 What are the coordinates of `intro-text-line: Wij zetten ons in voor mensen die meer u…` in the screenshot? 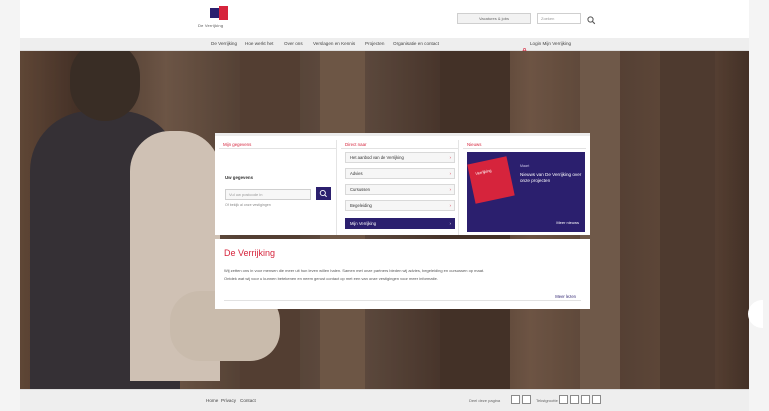 It's located at (354, 270).